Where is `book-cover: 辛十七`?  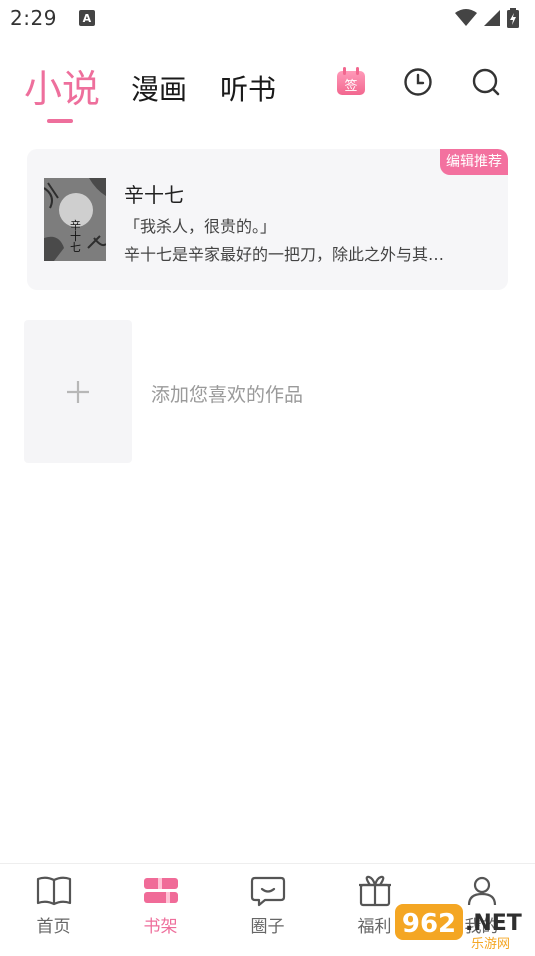 book-cover: 辛十七 is located at coordinates (75, 219).